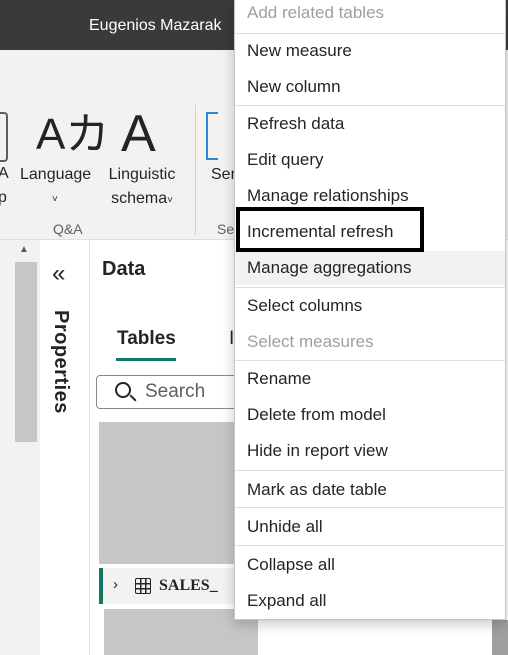 This screenshot has height=655, width=508. I want to click on menu-item-rename: Rename, so click(370, 379).